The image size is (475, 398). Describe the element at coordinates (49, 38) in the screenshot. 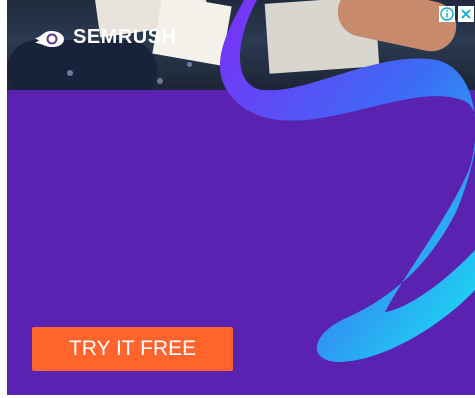

I see `semrush-fire-icon` at that location.